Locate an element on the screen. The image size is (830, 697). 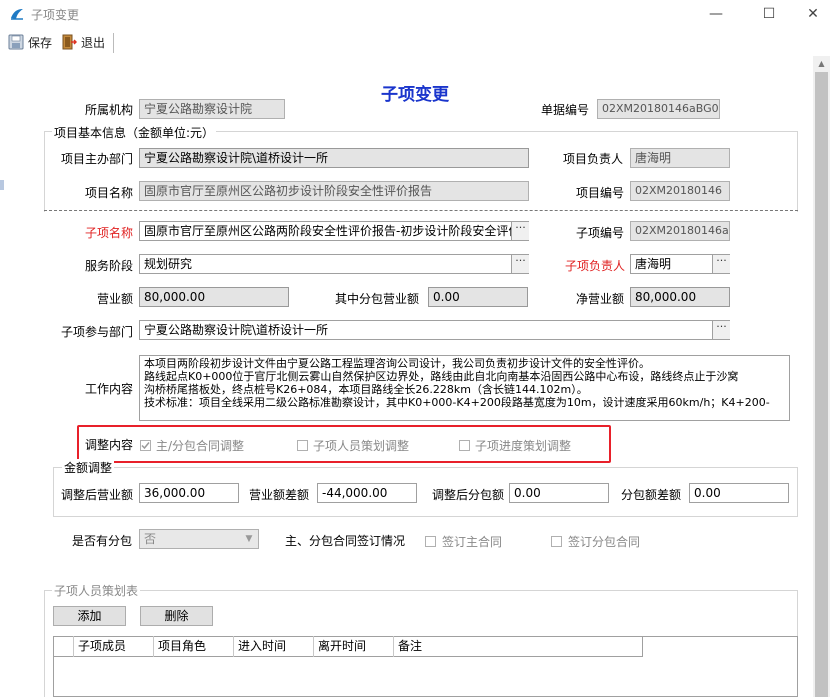
revenue-diff-label: 营业额差额 is located at coordinates (279, 495).